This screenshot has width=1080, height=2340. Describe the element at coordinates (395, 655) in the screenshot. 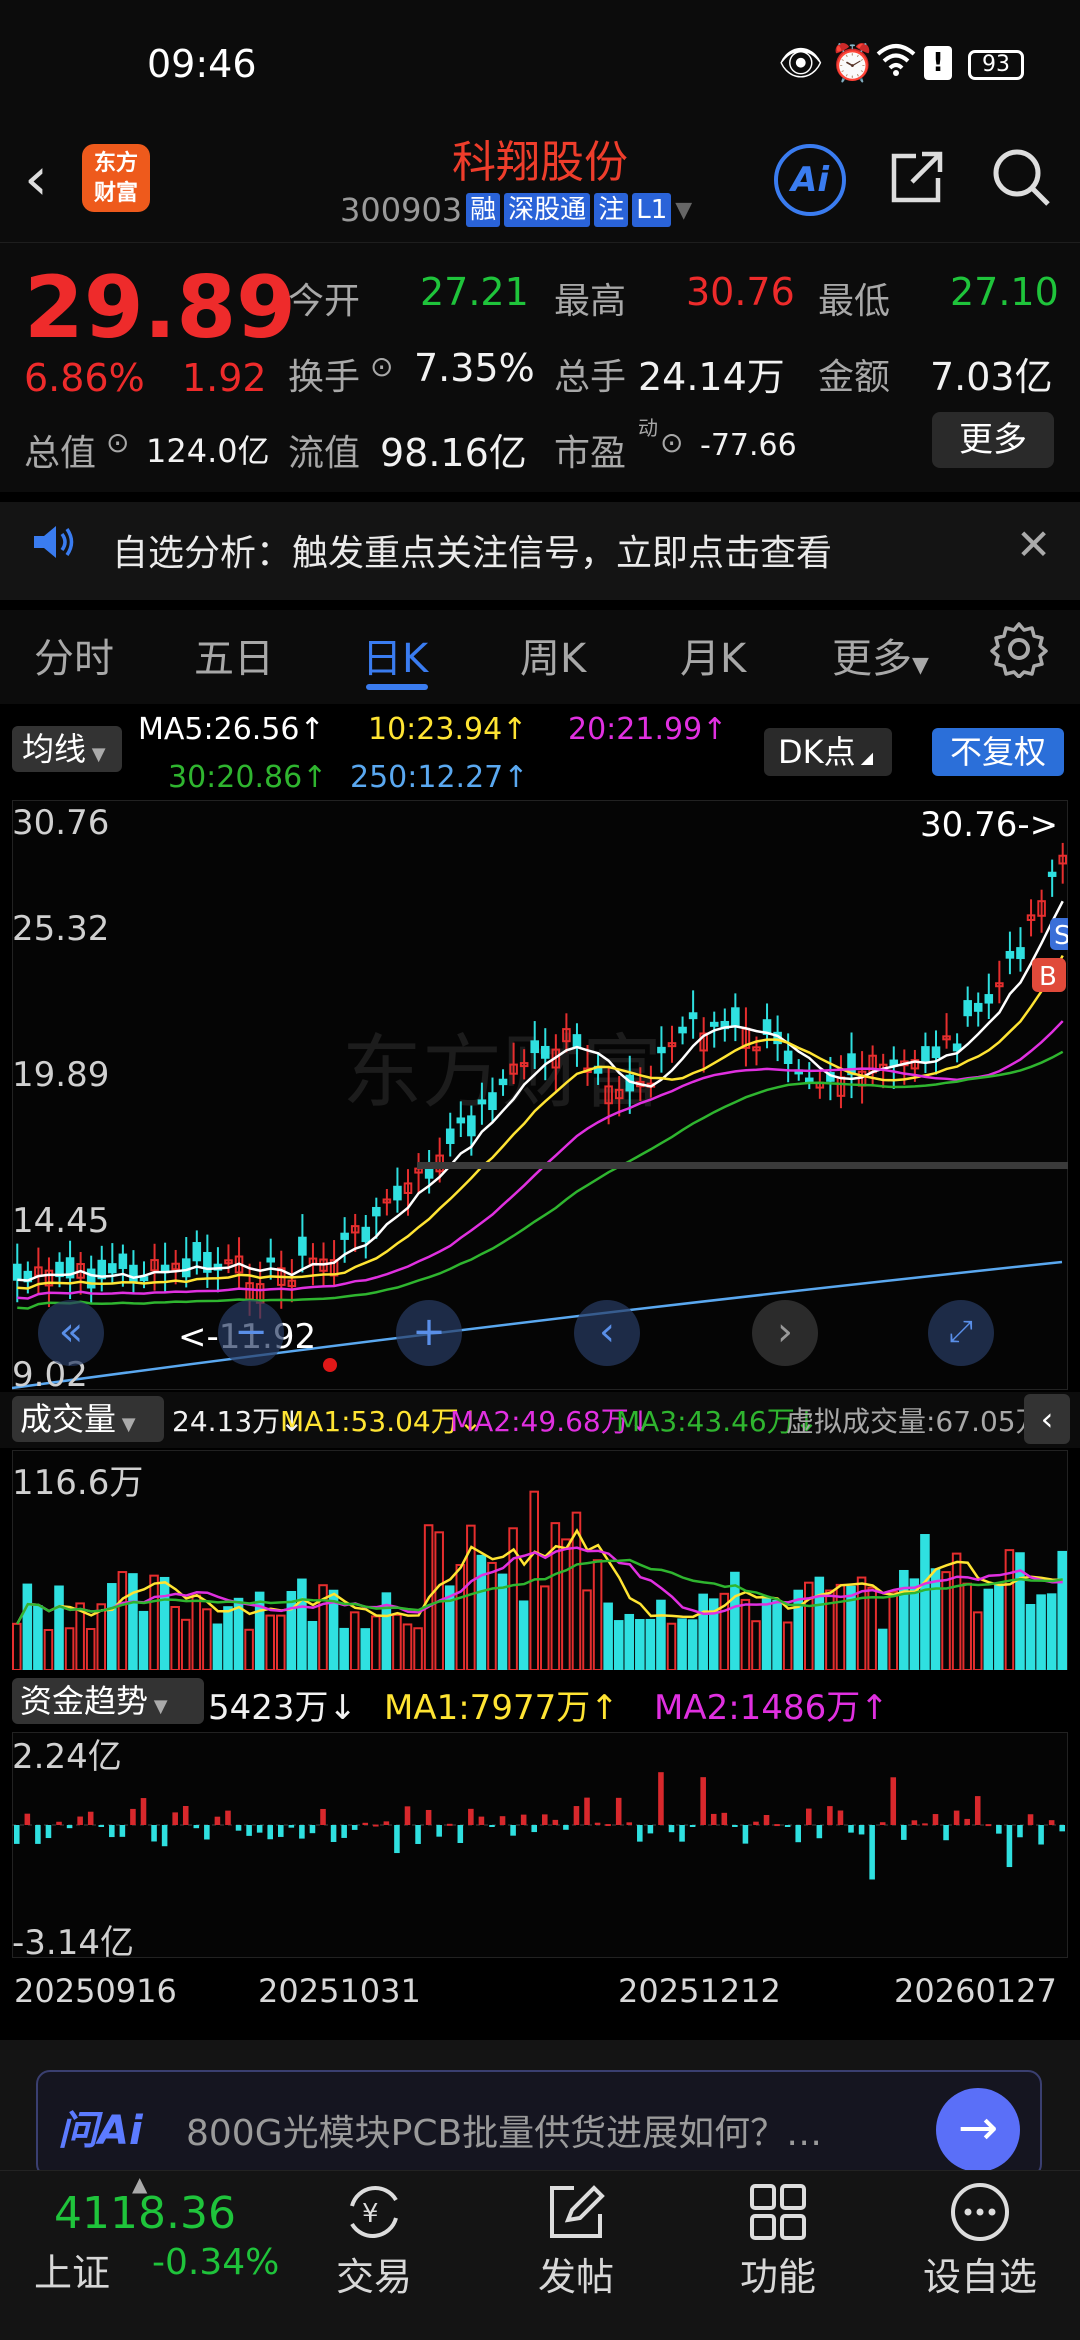

I see `tab-daily-k: 日K` at that location.